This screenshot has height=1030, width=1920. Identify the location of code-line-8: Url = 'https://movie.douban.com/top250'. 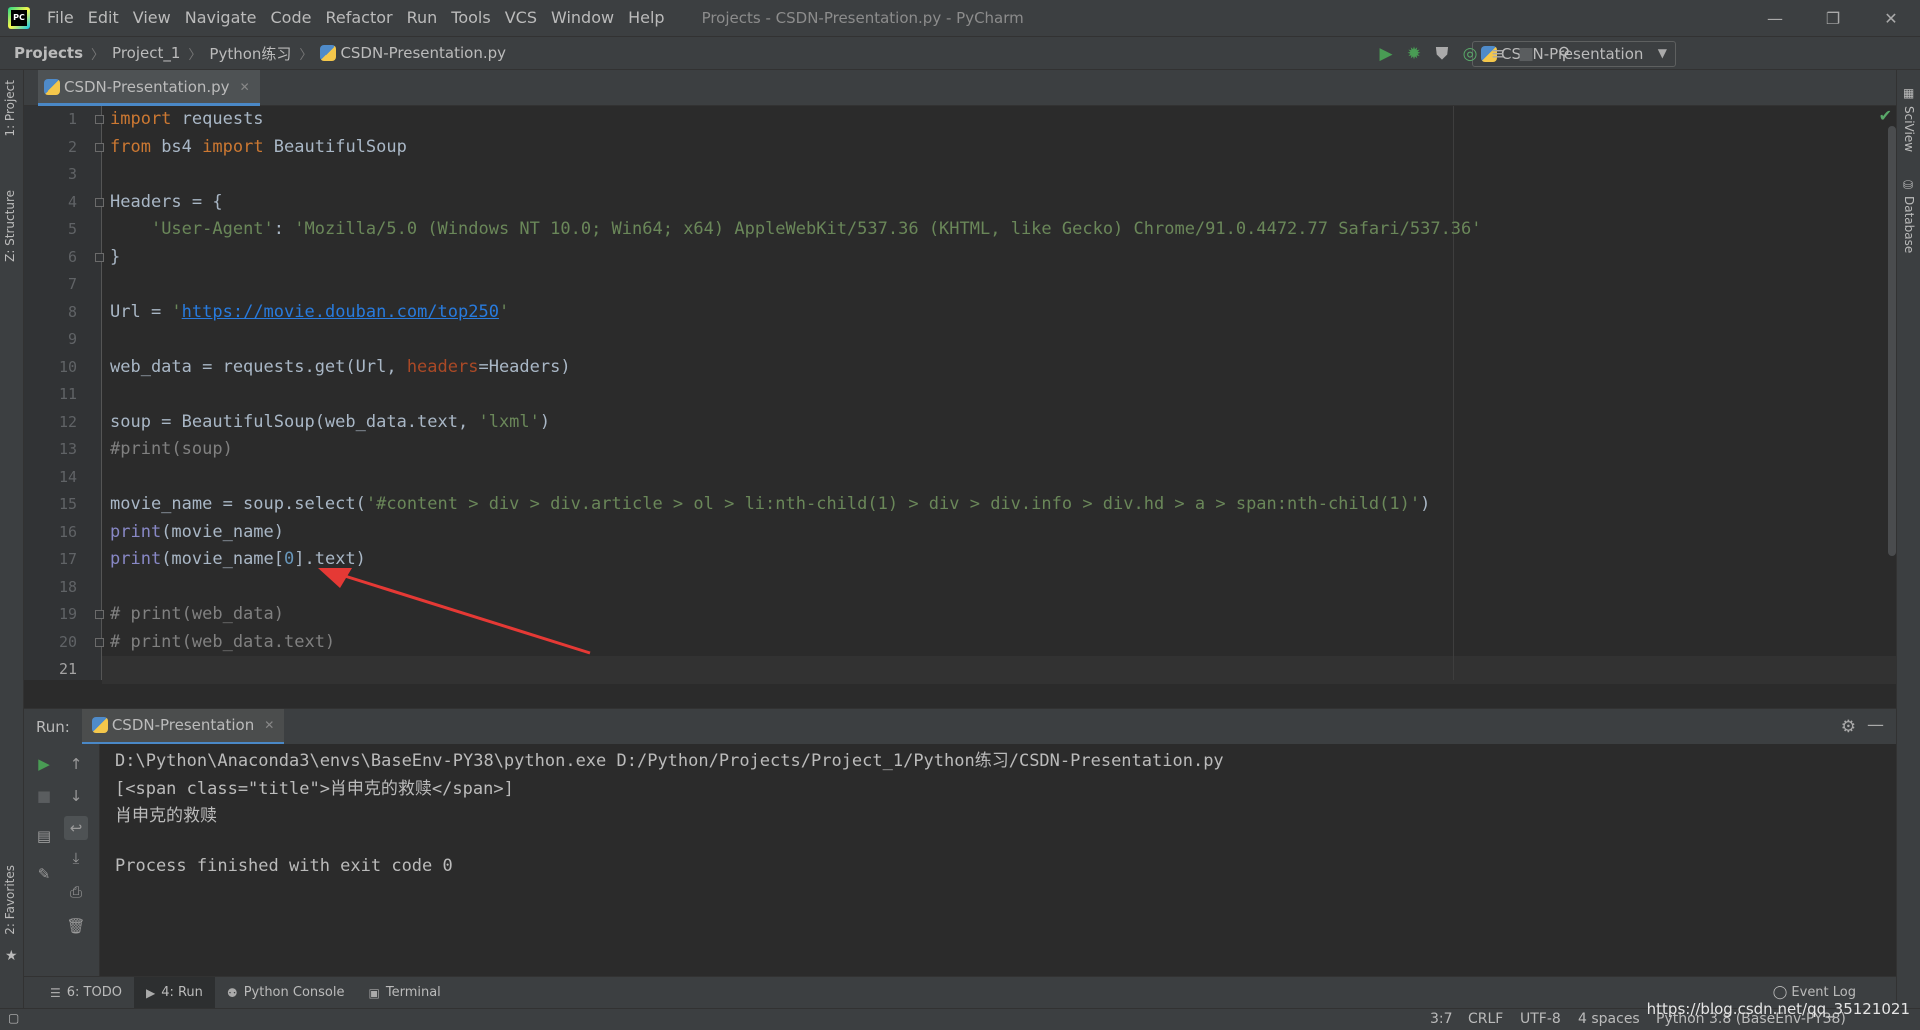
(310, 311).